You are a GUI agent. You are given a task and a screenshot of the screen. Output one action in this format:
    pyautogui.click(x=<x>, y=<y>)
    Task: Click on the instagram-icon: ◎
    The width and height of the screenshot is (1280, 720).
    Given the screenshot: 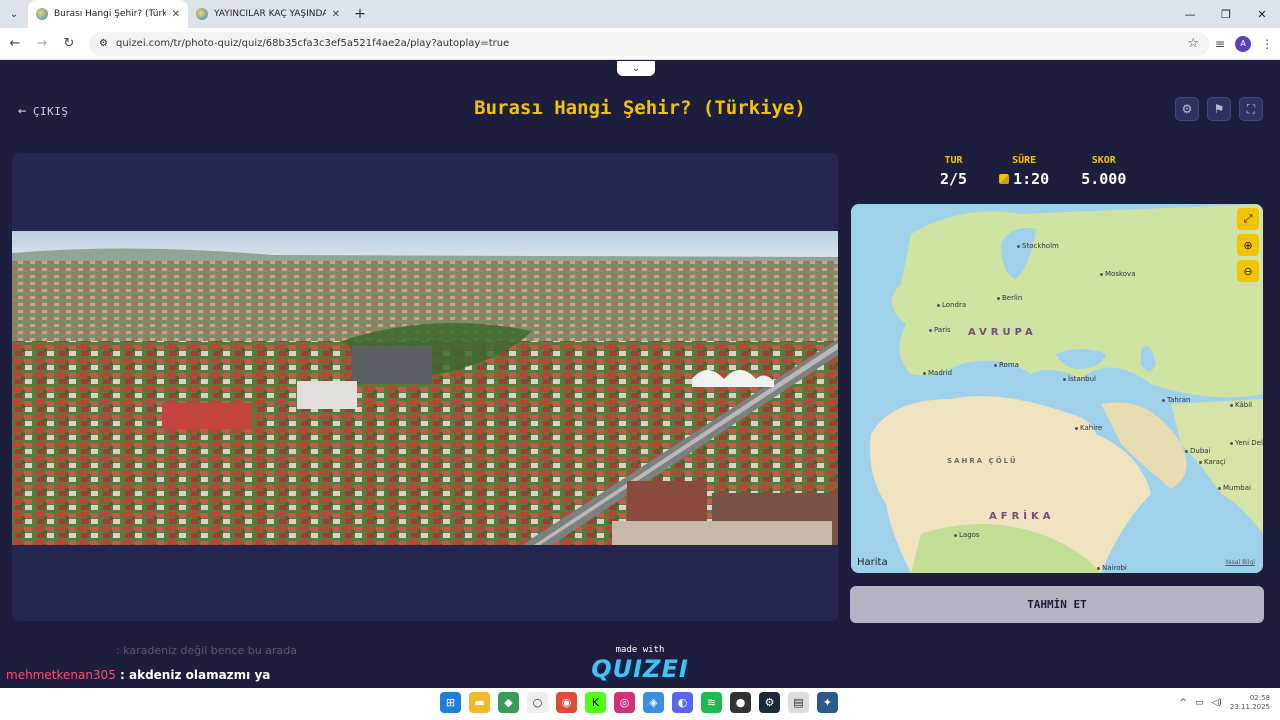 What is the action you would take?
    pyautogui.click(x=624, y=702)
    